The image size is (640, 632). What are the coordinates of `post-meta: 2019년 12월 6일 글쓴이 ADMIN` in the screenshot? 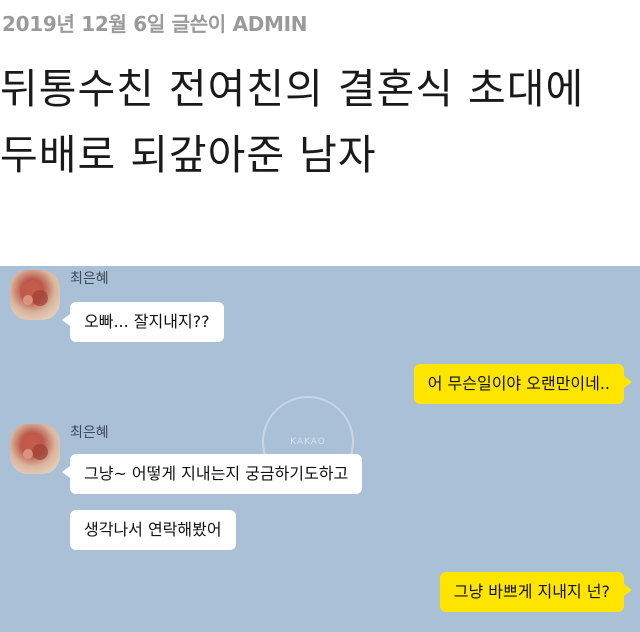 It's located at (155, 24).